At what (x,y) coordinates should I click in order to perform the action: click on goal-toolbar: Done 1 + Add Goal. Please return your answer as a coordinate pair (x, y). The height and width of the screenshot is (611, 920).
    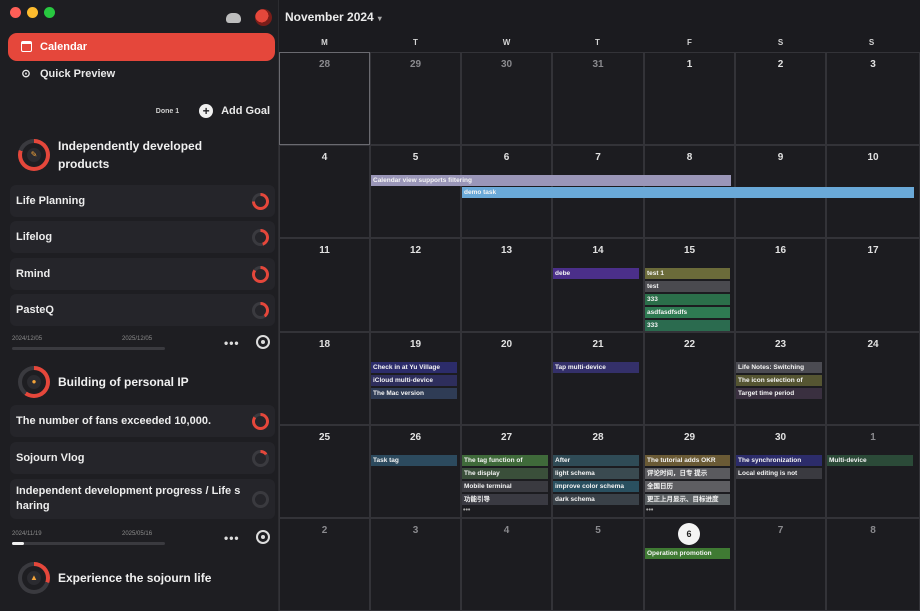
    Looking at the image, I should click on (200, 111).